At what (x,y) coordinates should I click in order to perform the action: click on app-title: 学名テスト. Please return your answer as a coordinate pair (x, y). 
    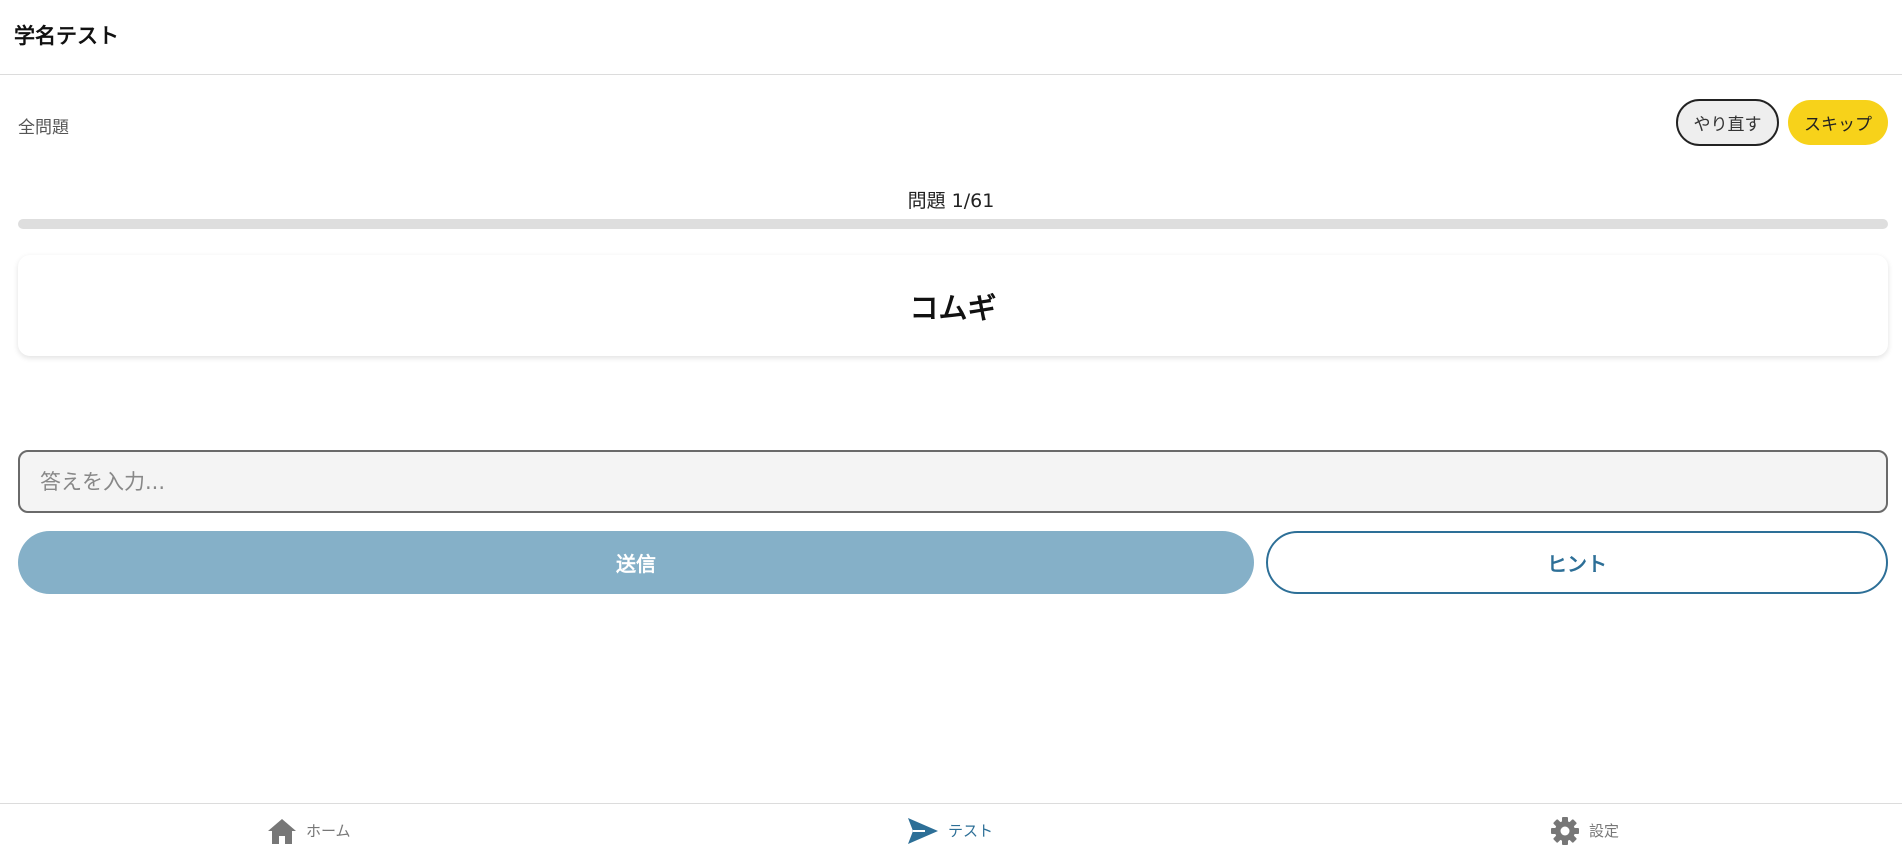
    Looking at the image, I should click on (66, 36).